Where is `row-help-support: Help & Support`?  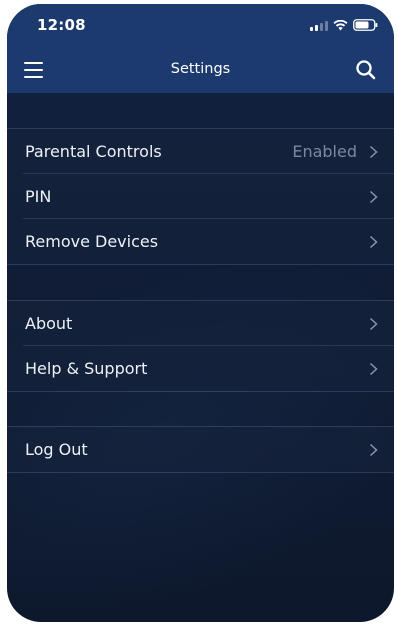
row-help-support: Help & Support is located at coordinates (200, 368).